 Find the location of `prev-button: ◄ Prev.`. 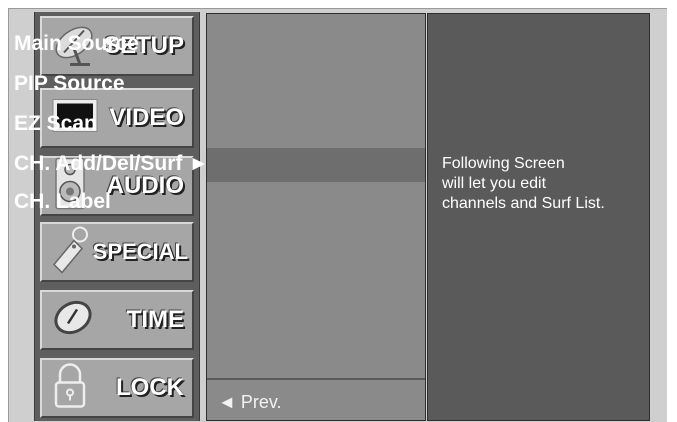

prev-button: ◄ Prev. is located at coordinates (250, 402).